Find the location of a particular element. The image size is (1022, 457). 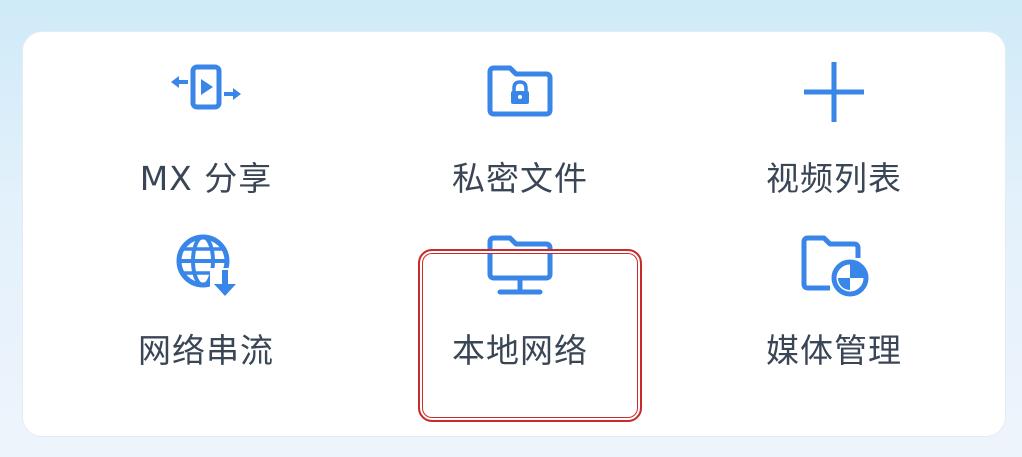

globe-download-icon is located at coordinates (206, 264).